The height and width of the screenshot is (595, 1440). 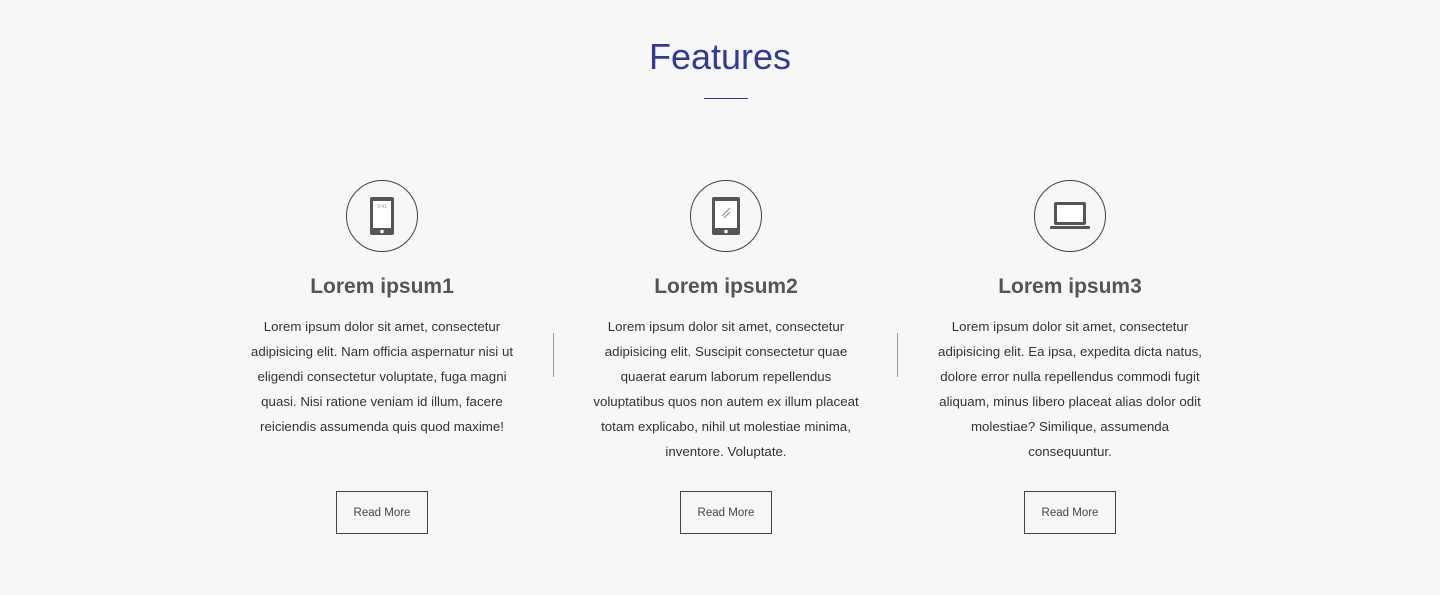 What do you see at coordinates (726, 286) in the screenshot?
I see `feature-title: Lorem ipsum2` at bounding box center [726, 286].